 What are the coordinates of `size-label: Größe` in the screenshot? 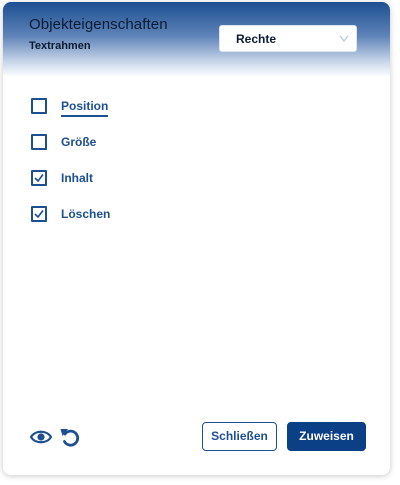 It's located at (79, 142).